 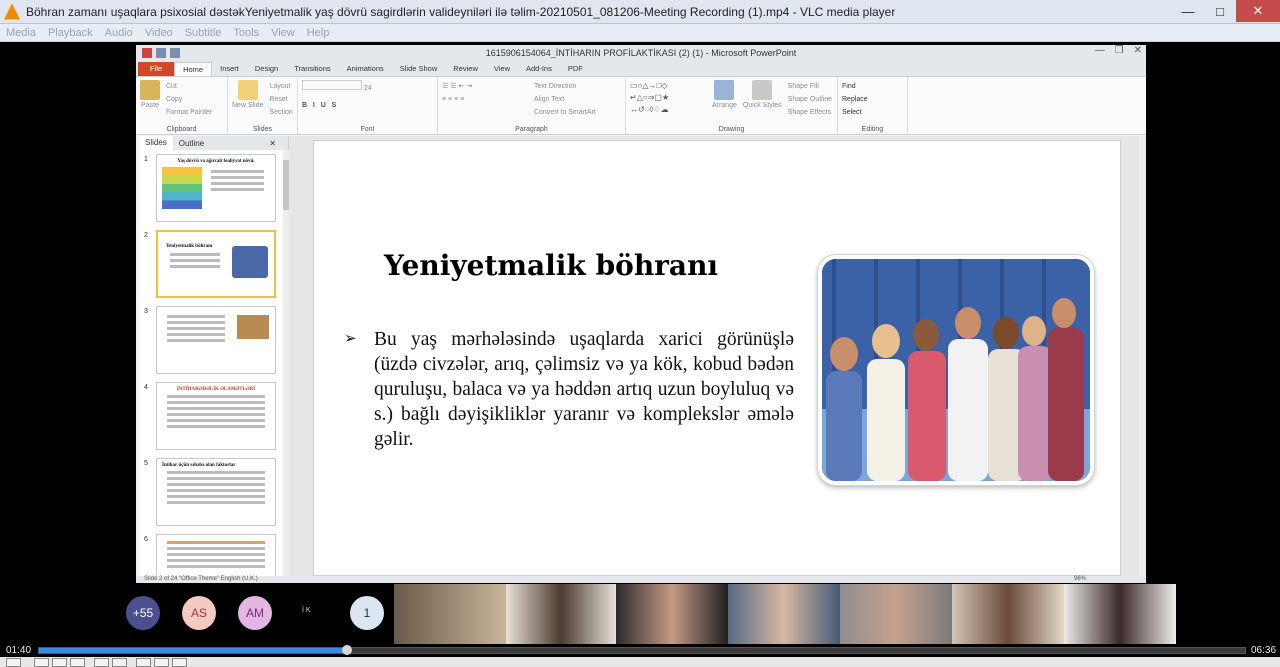 What do you see at coordinates (368, 88) in the screenshot?
I see `font-size-select: 24` at bounding box center [368, 88].